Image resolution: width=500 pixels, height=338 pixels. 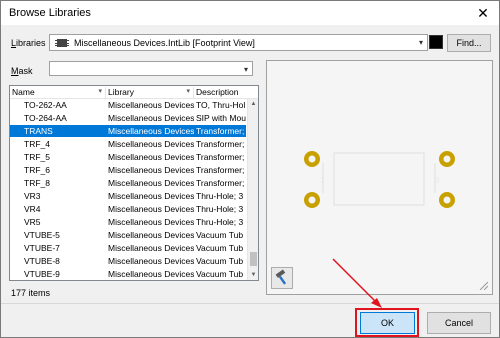 I want to click on hammer-icon, so click(x=281, y=277).